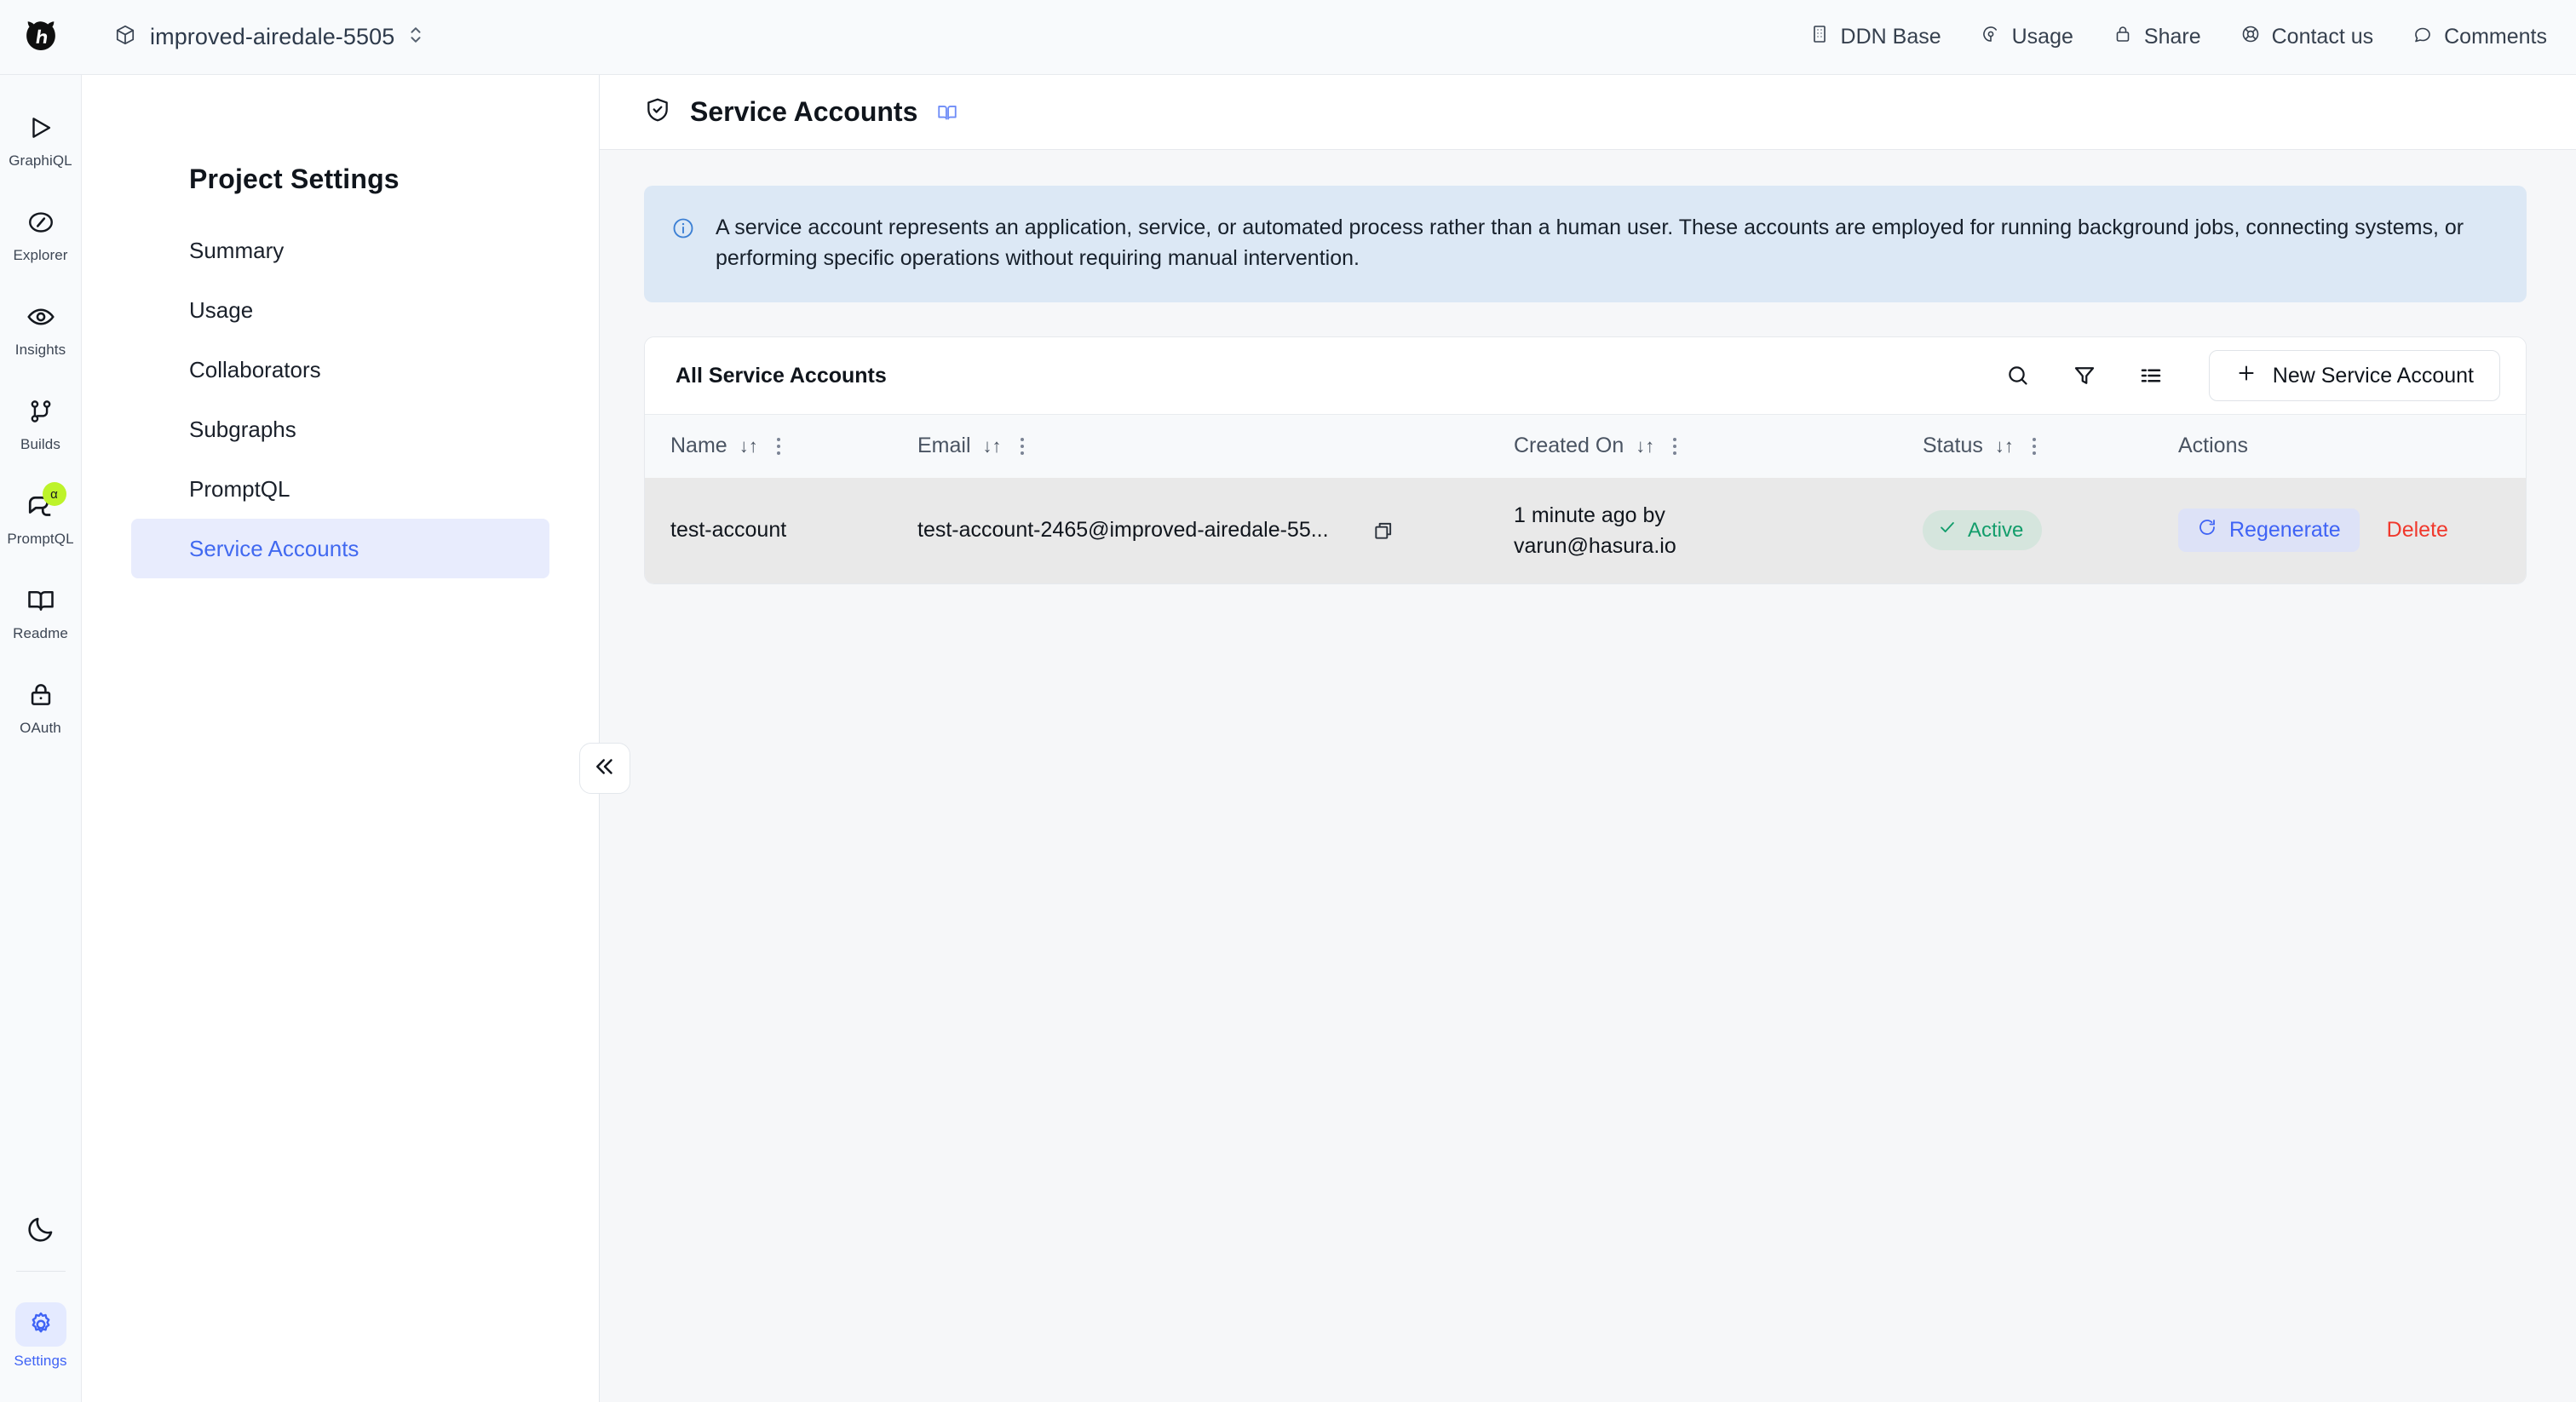  What do you see at coordinates (1569, 446) in the screenshot?
I see `column-label: Created On` at bounding box center [1569, 446].